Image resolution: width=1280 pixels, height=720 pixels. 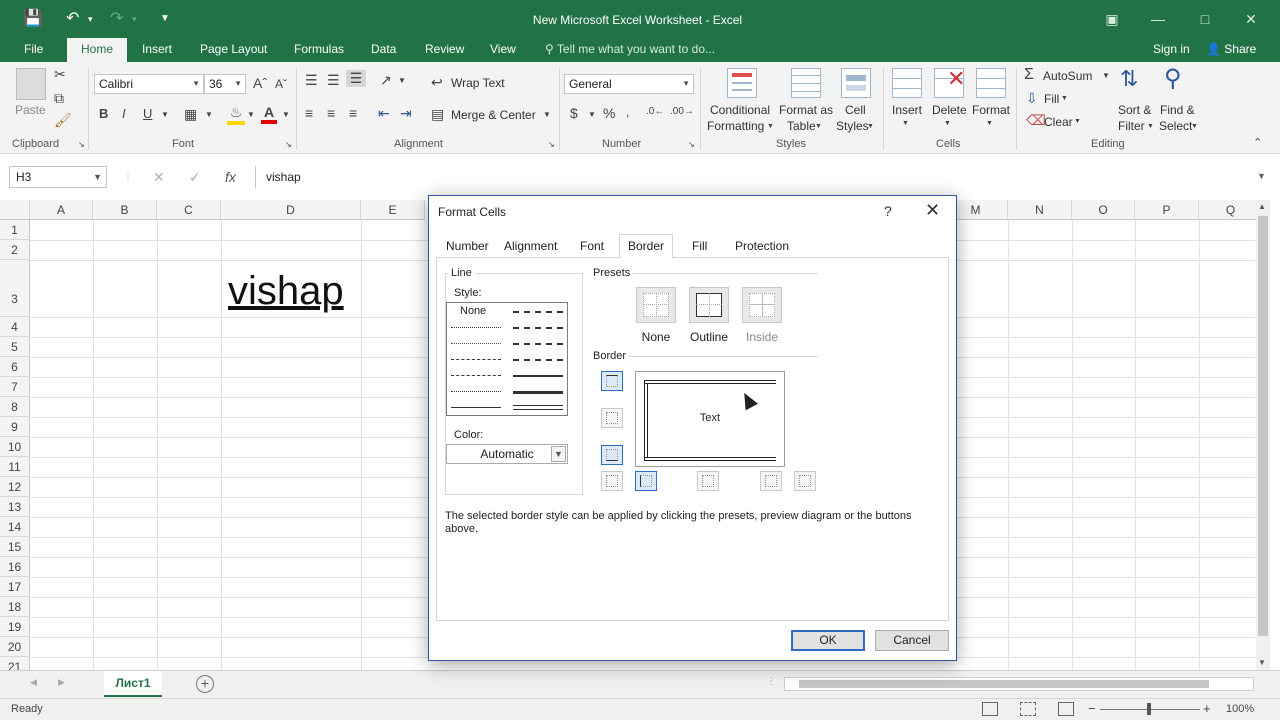 I want to click on autosum-dropdown-icon: ▼, so click(x=1106, y=75).